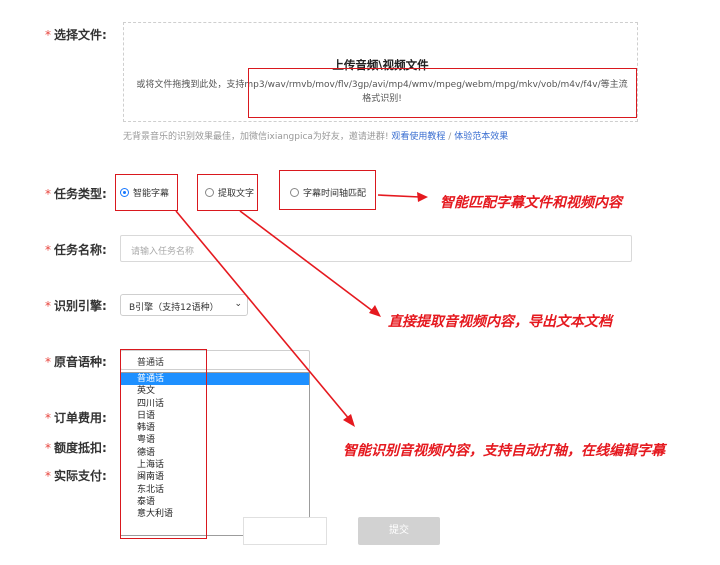 This screenshot has width=720, height=565. I want to click on quota-label: * 额度抵扣:, so click(76, 448).